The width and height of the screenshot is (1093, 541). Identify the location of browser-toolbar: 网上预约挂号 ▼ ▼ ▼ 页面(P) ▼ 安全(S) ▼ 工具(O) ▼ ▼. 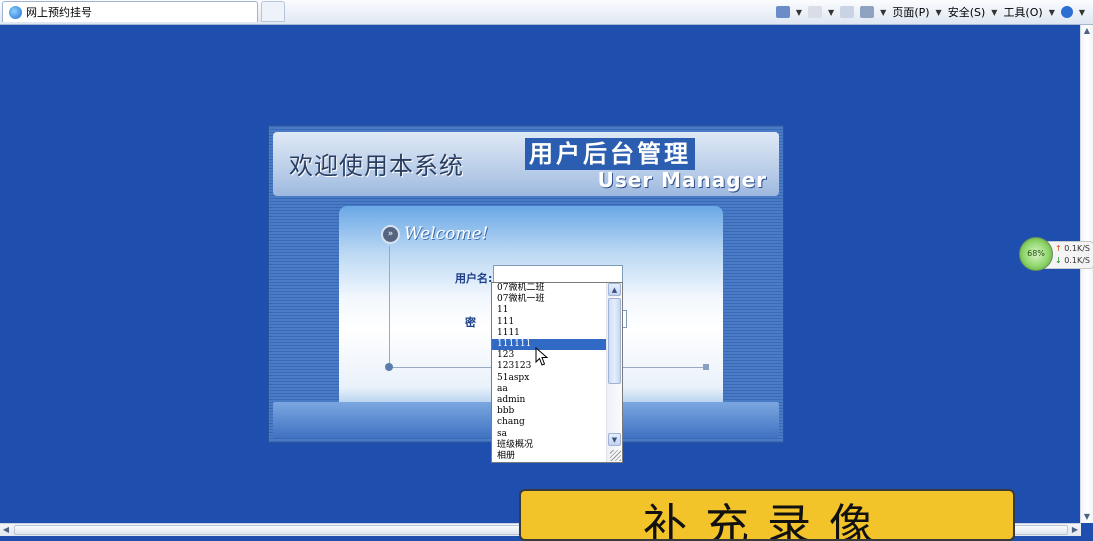
(546, 12).